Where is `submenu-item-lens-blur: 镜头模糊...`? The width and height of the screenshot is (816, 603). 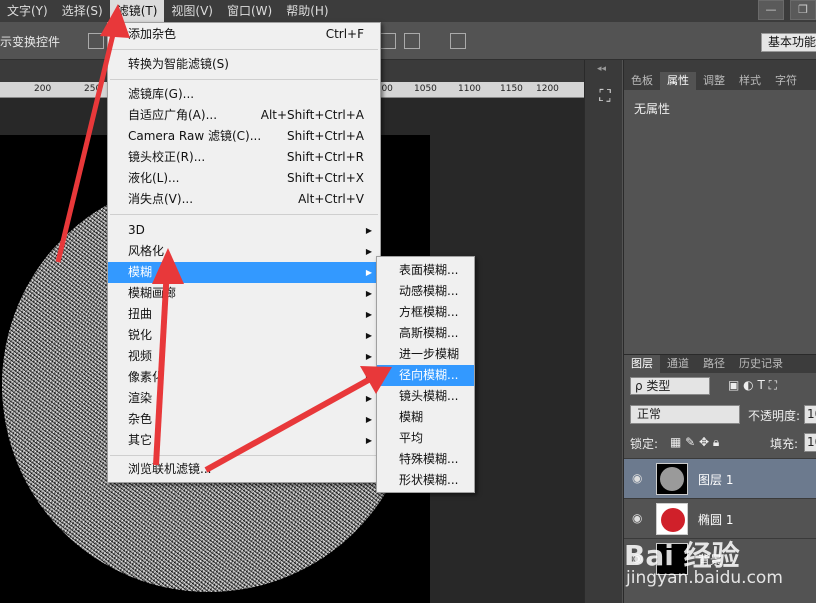
submenu-item-lens-blur: 镜头模糊... is located at coordinates (425, 396).